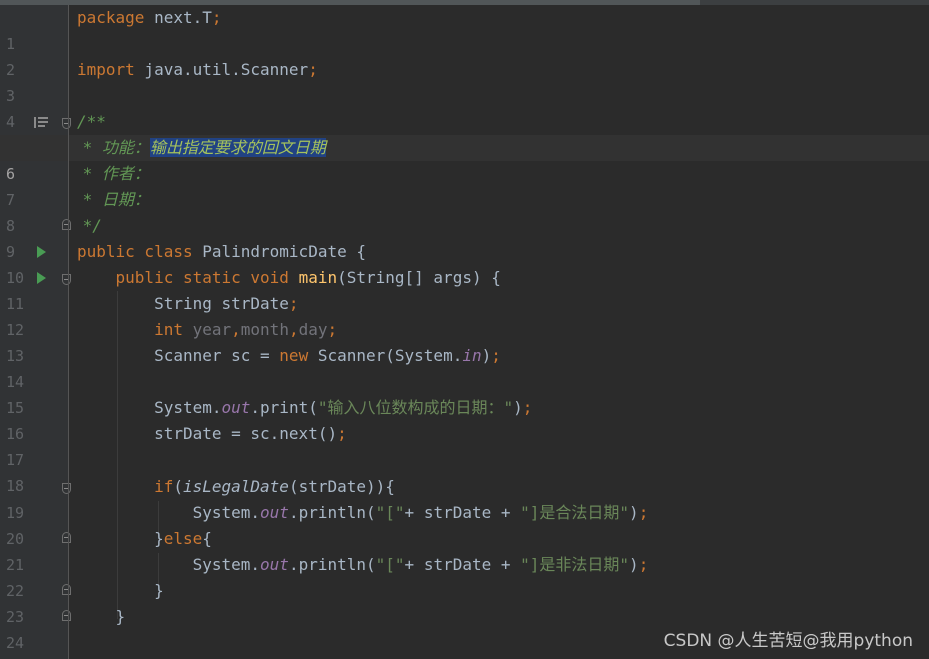 This screenshot has height=659, width=929. I want to click on code-text: if(isLegalDate(strDate)){, so click(236, 487).